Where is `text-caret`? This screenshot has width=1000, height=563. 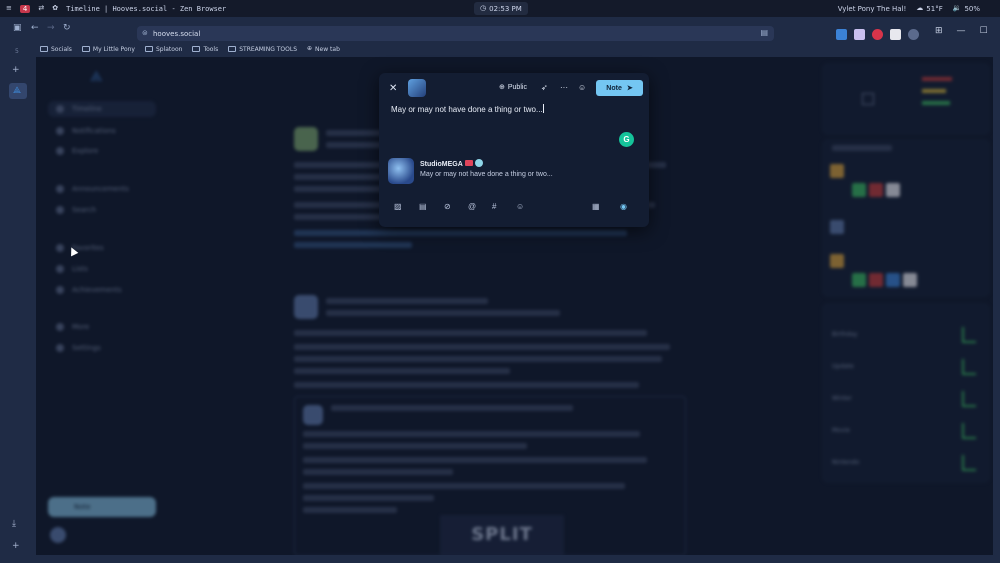
text-caret is located at coordinates (543, 108).